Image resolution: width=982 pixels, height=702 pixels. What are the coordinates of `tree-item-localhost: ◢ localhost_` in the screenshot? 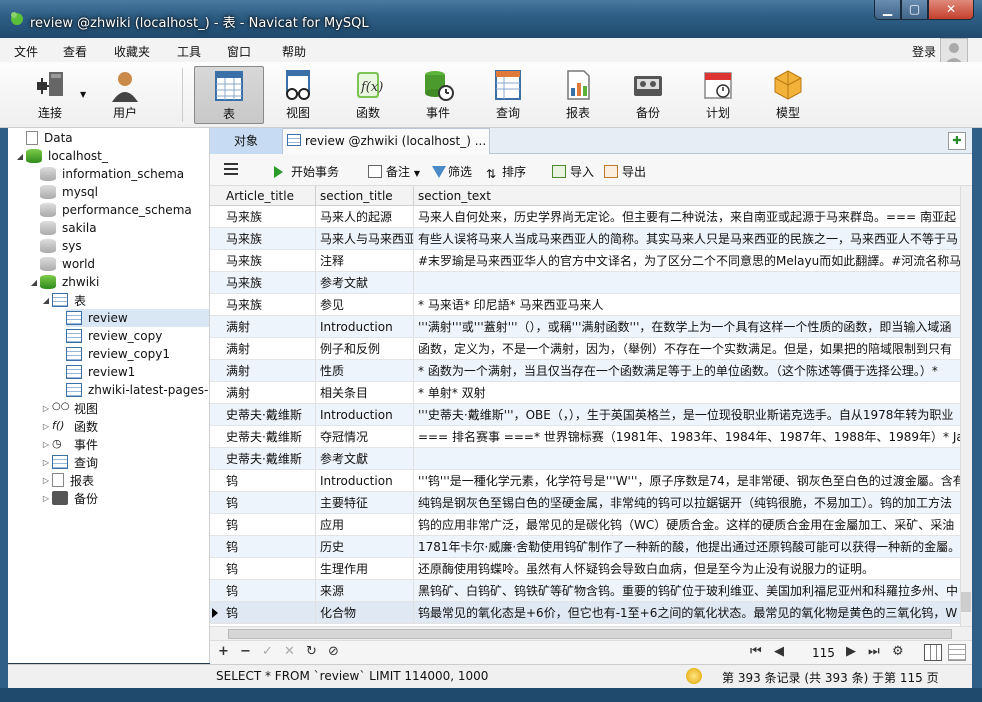 It's located at (61, 156).